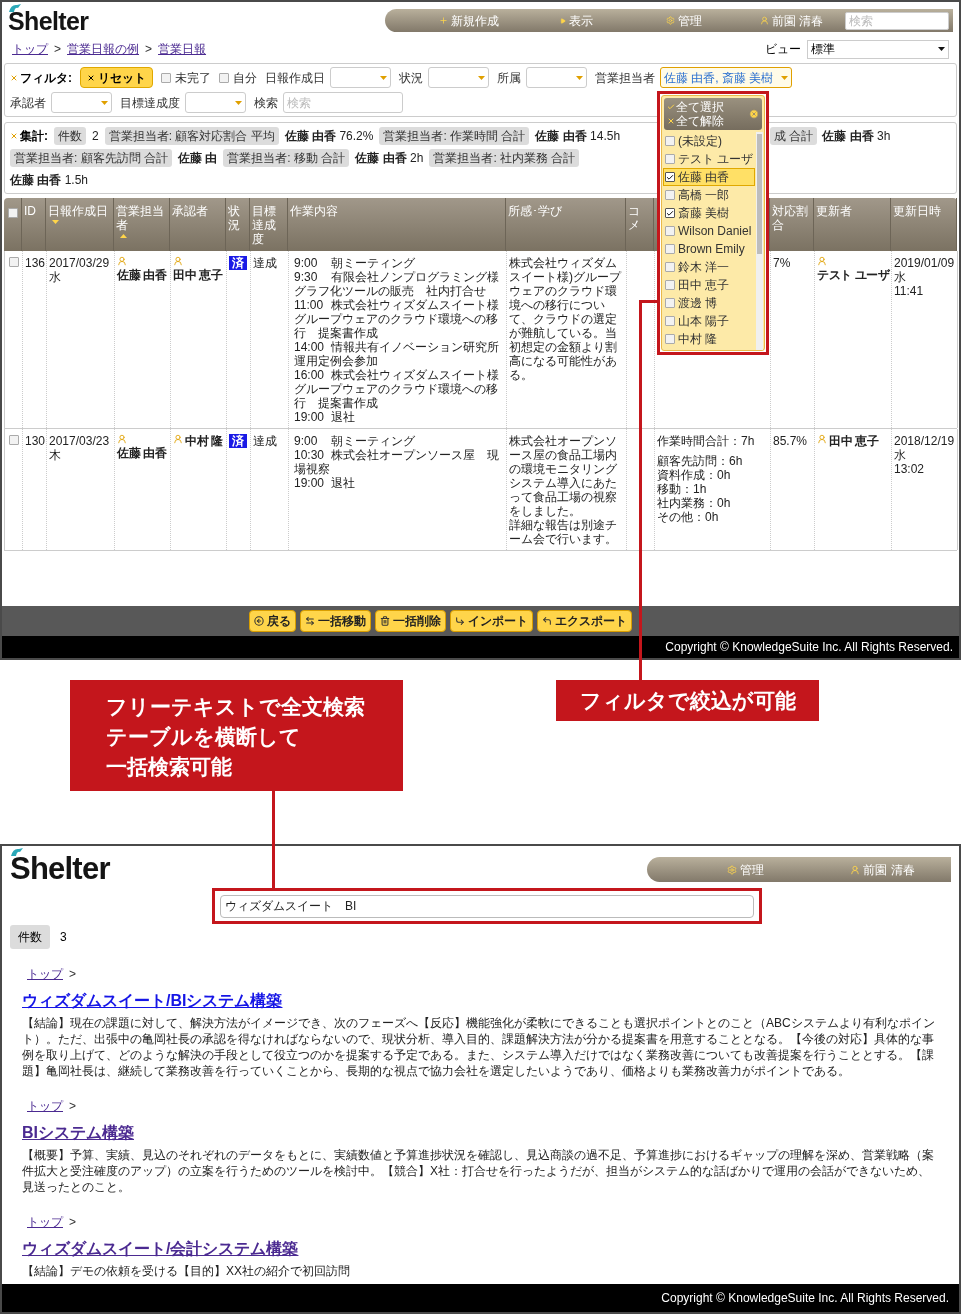 The image size is (961, 1314). What do you see at coordinates (709, 195) in the screenshot?
I see `dropdown-option: 高橋 一郎` at bounding box center [709, 195].